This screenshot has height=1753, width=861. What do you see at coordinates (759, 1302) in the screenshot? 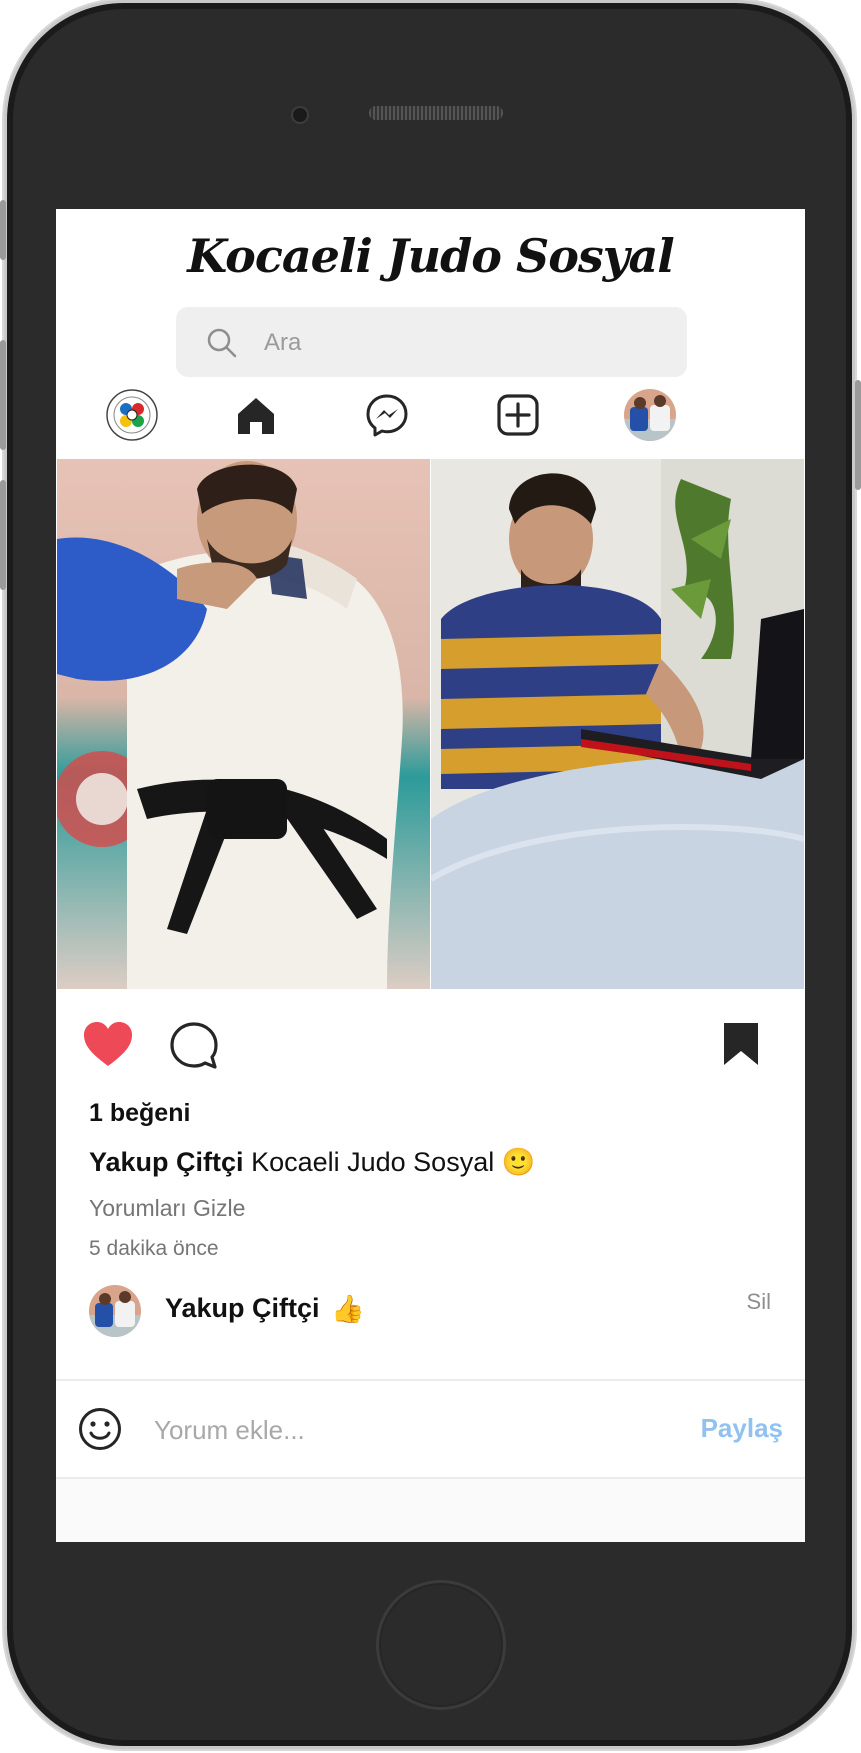
I see `delete-comment-button: Sil` at bounding box center [759, 1302].